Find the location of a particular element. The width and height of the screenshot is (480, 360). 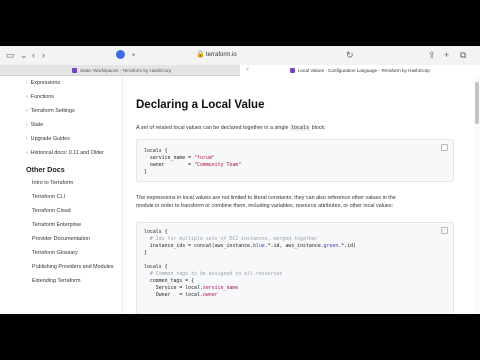

new-tab-icon: + is located at coordinates (446, 55).